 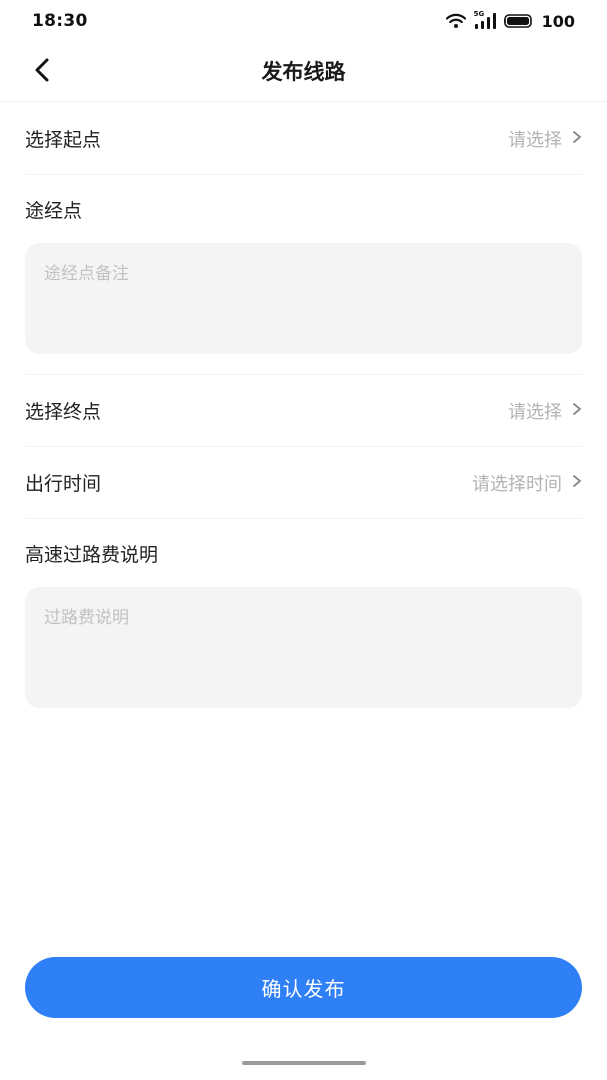 I want to click on nav-bar: 发布线路, so click(x=303, y=72).